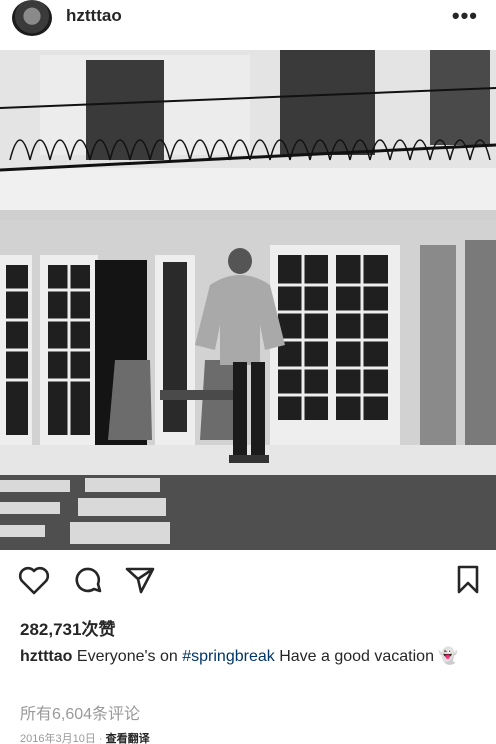 The width and height of the screenshot is (496, 744). I want to click on caption-text-after: Have a good vacation, so click(356, 656).